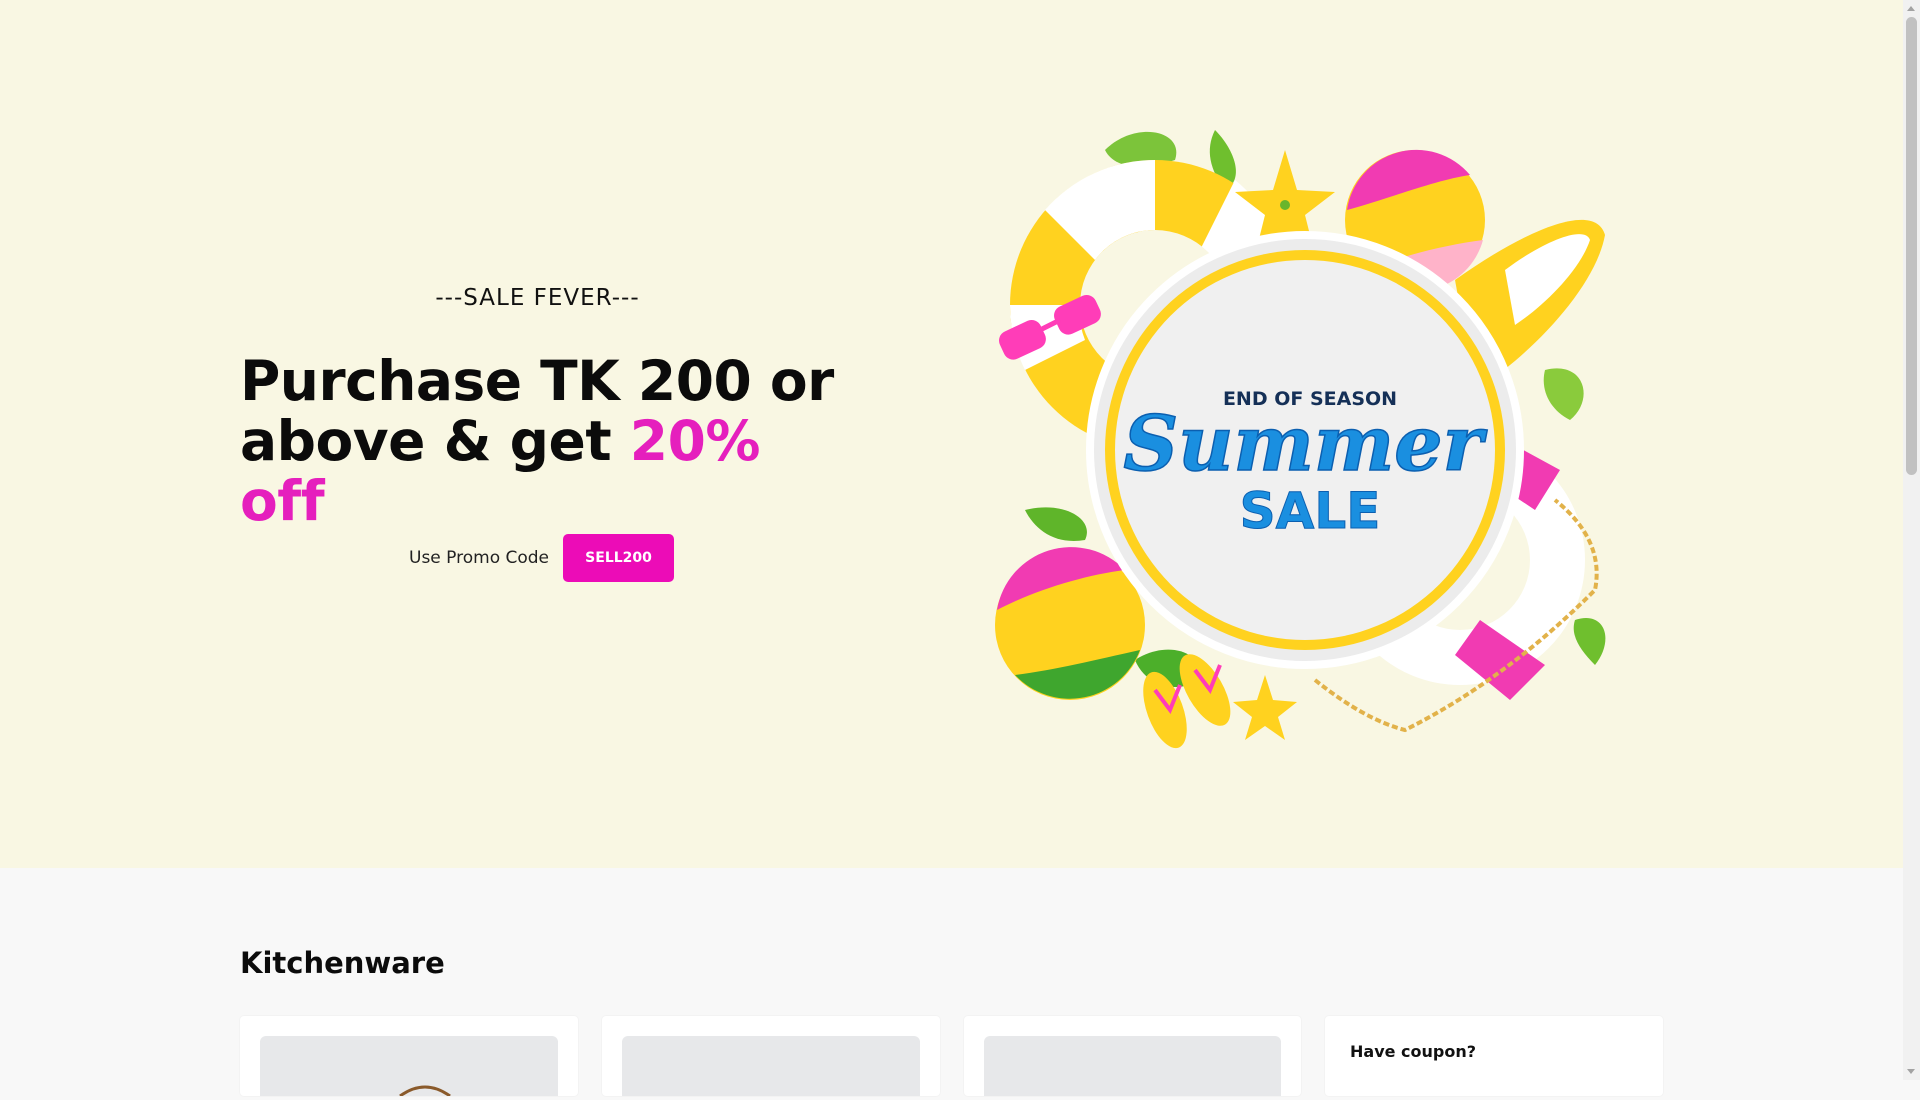 This screenshot has height=1100, width=1920. I want to click on promo-row: Use Promo Code SELL200, so click(542, 558).